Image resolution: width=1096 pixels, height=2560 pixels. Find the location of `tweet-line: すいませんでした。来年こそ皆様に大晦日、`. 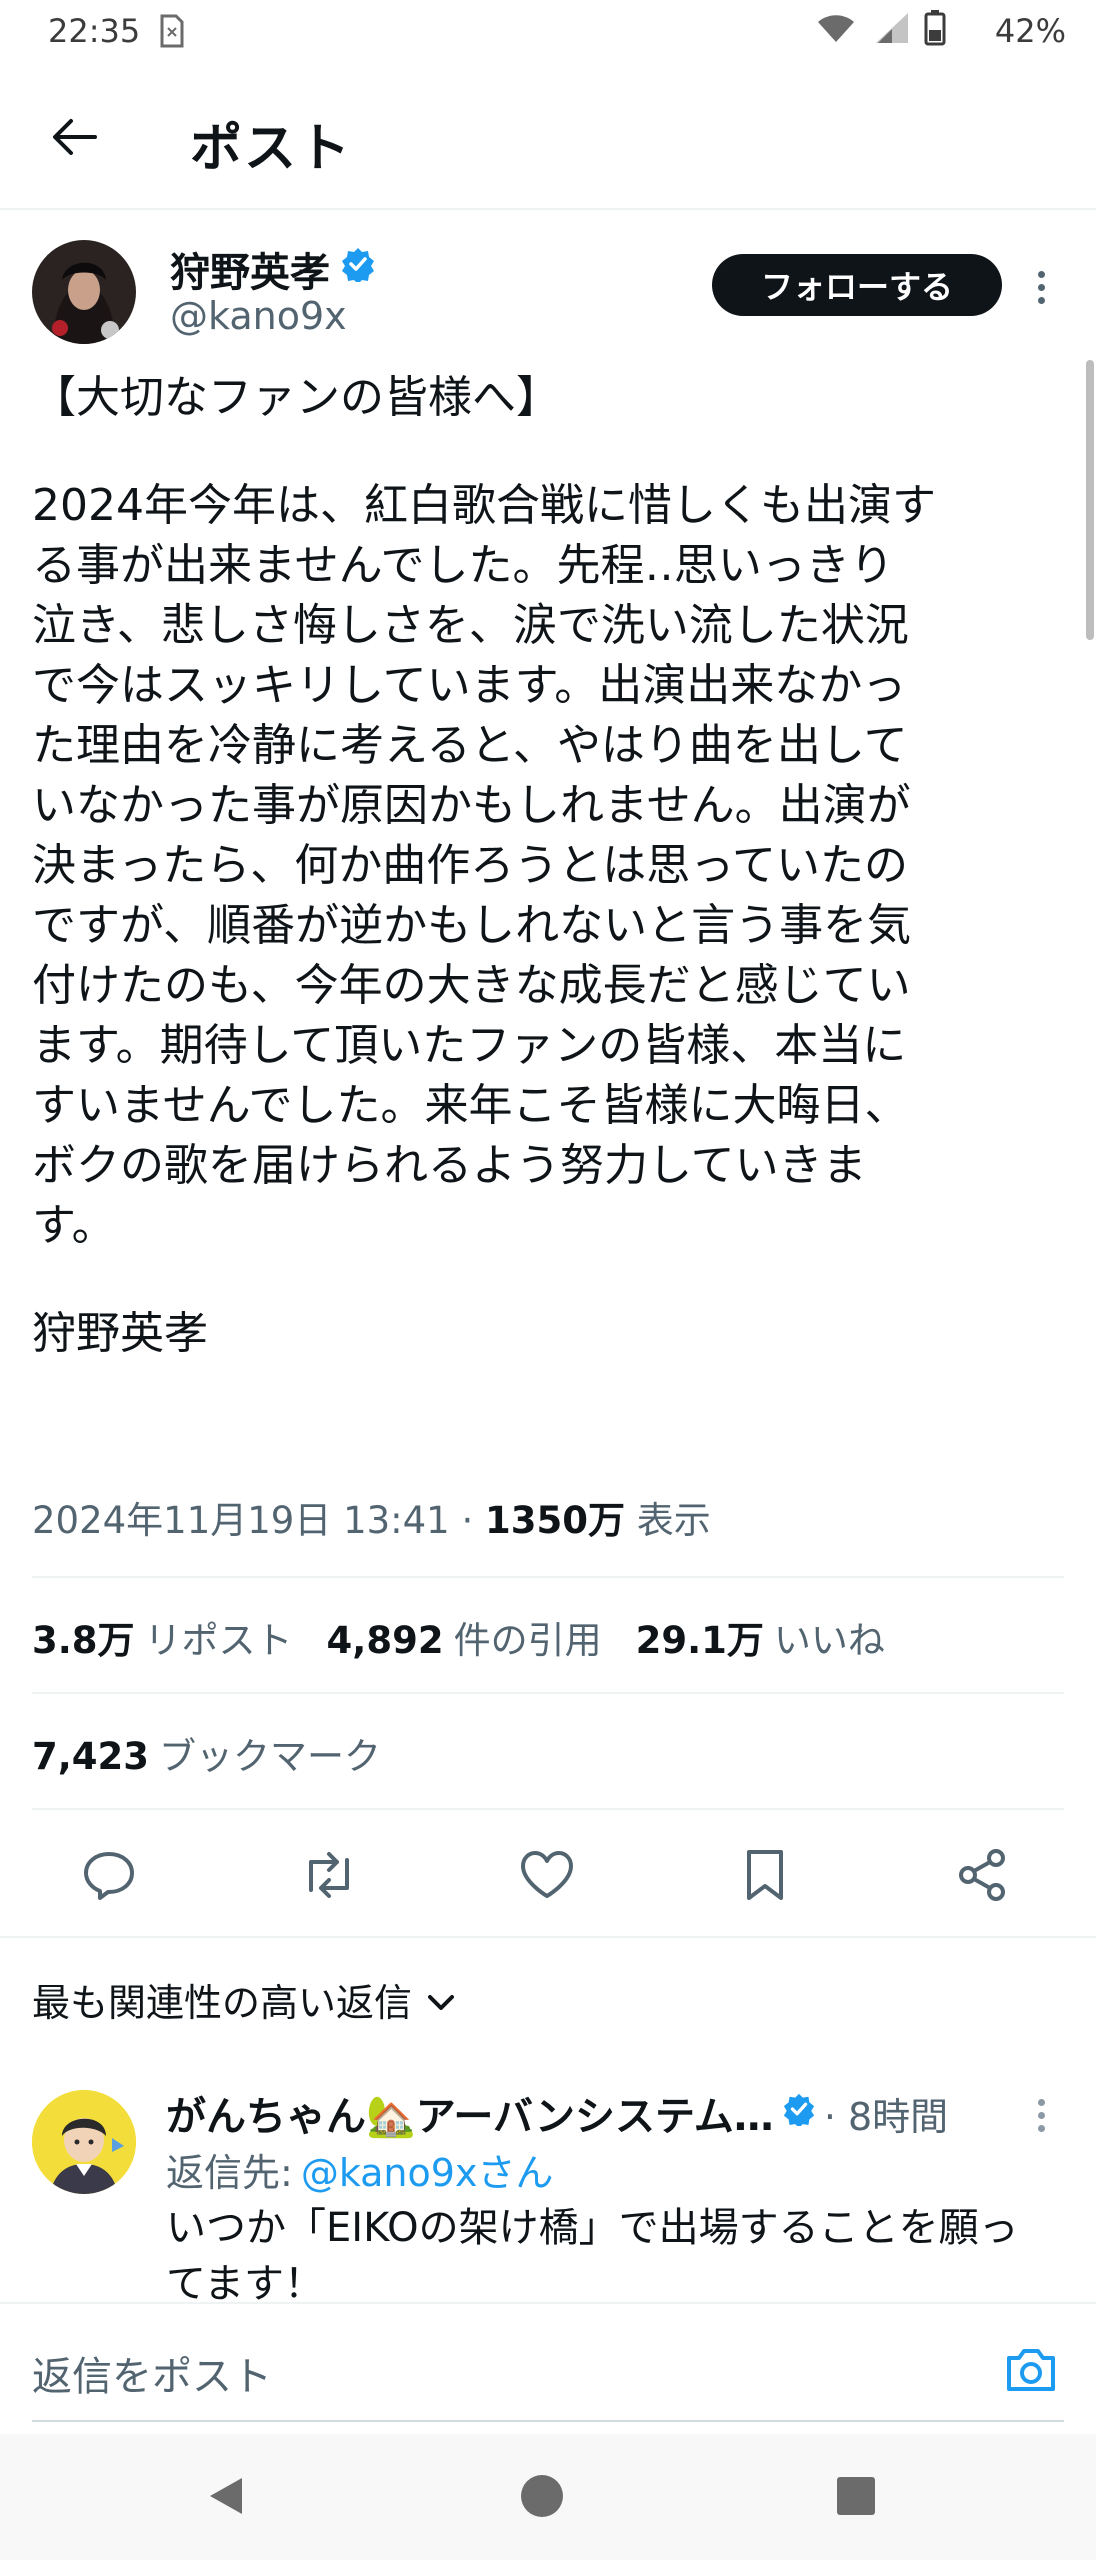

tweet-line: すいませんでした。来年こそ皆様に大晦日、 is located at coordinates (470, 1105).